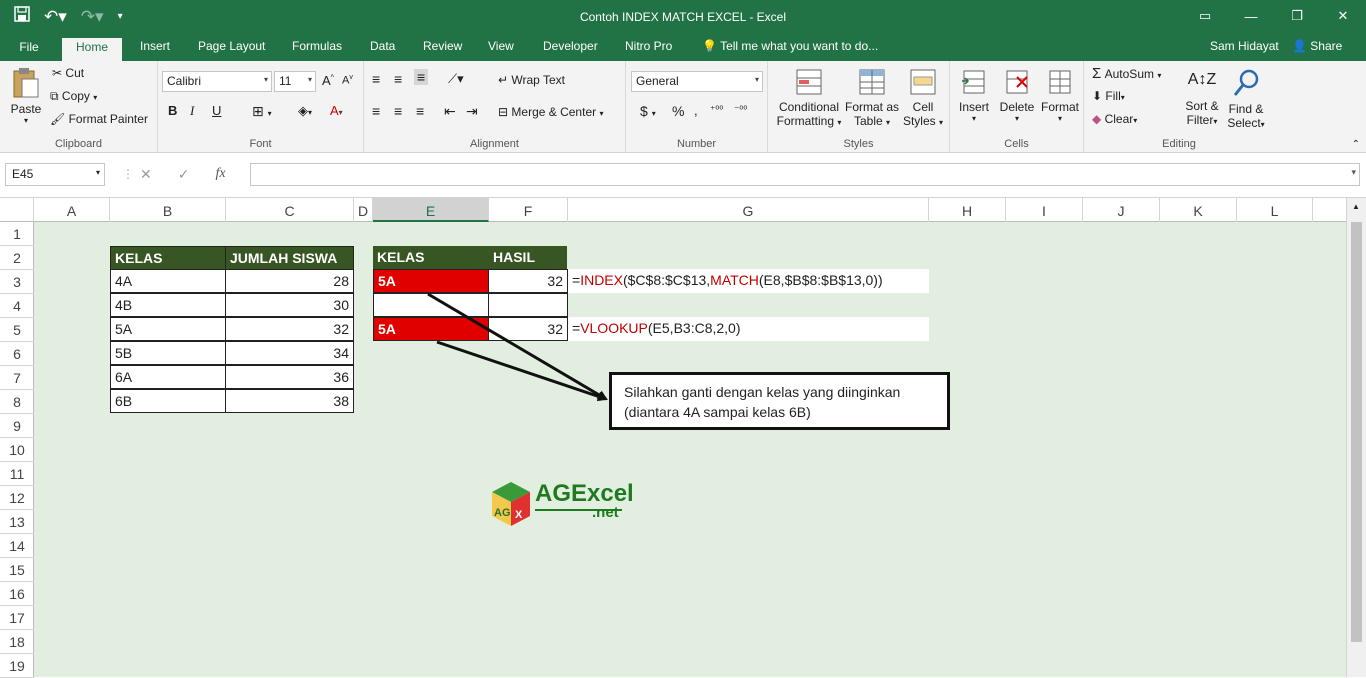 This screenshot has height=678, width=1366. Describe the element at coordinates (1126, 73) in the screenshot. I see `autosum-button: Σ AutoSum ▾` at that location.